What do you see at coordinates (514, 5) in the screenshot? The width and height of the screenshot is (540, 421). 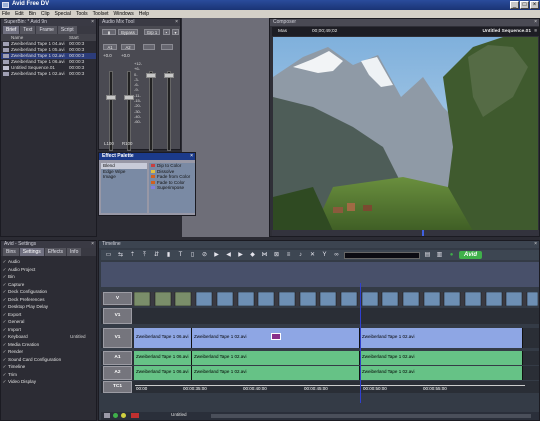 I see `minimize-button: _` at bounding box center [514, 5].